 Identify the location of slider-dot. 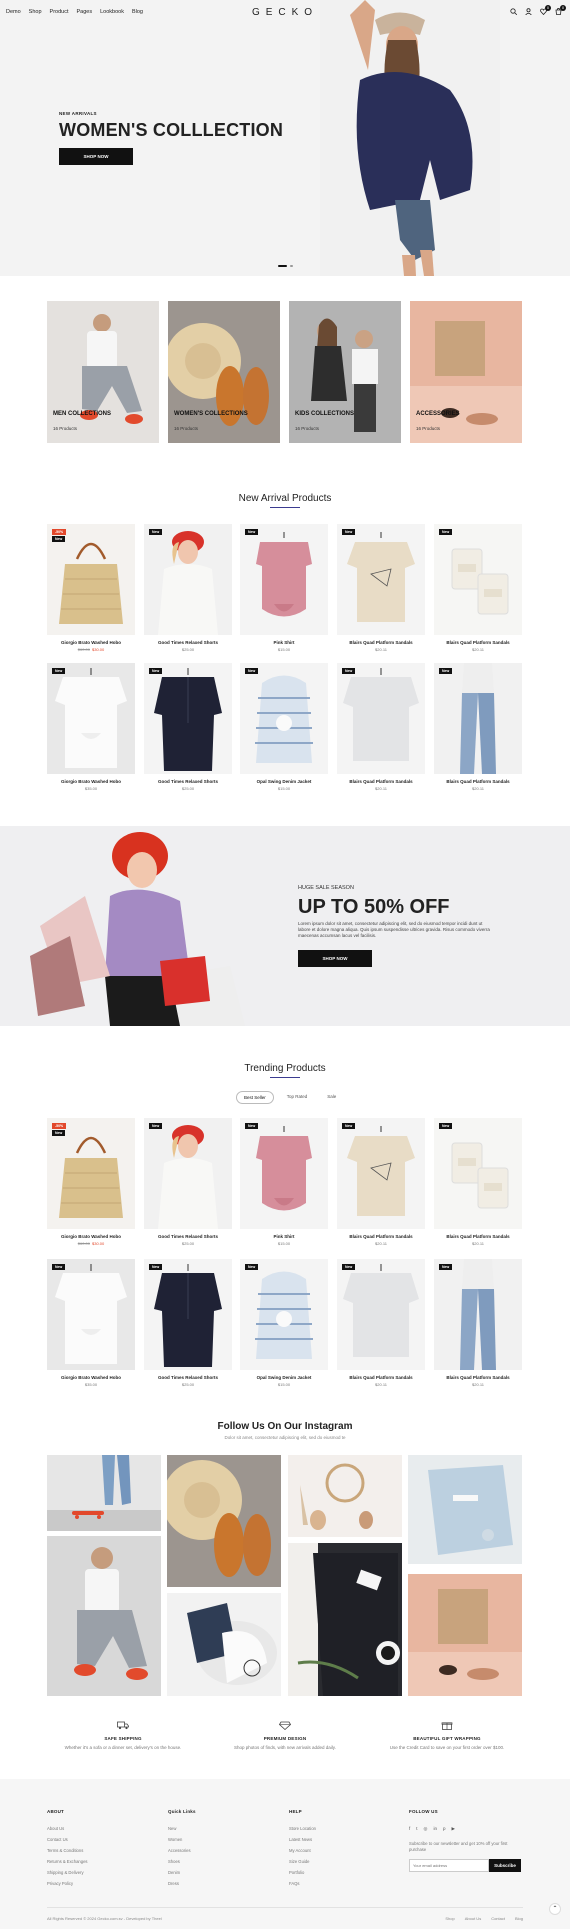
(291, 266).